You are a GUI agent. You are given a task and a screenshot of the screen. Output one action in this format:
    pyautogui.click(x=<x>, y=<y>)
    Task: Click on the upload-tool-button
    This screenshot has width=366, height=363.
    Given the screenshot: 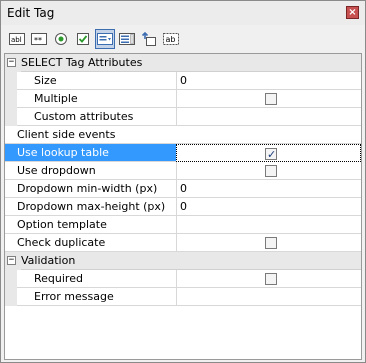 What is the action you would take?
    pyautogui.click(x=149, y=39)
    